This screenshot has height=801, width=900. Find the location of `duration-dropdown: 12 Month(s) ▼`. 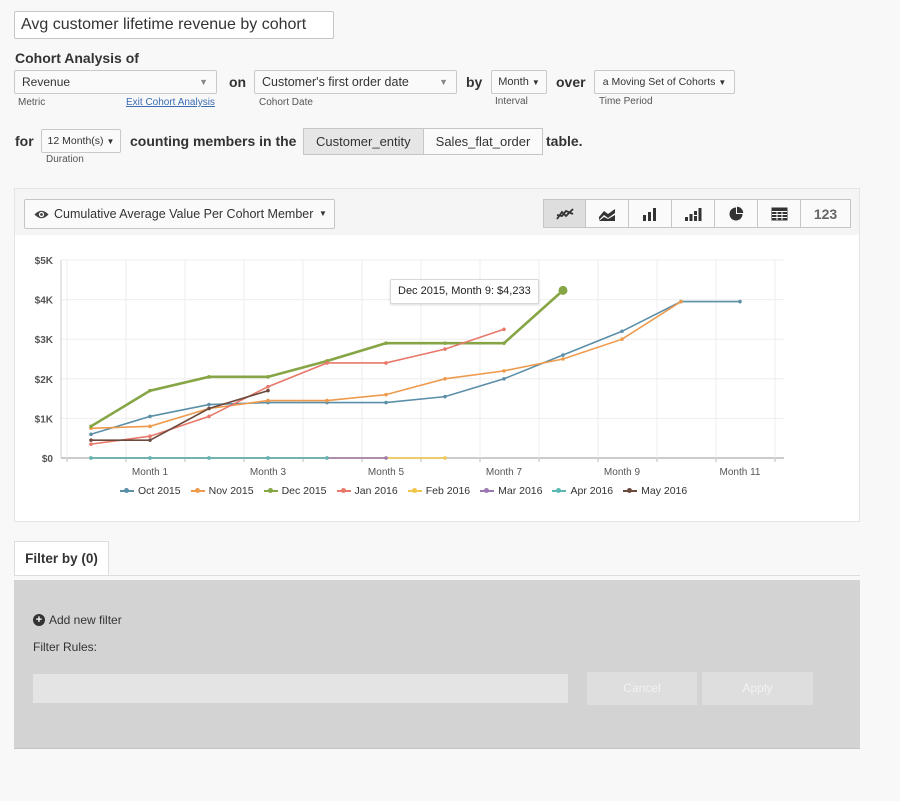

duration-dropdown: 12 Month(s) ▼ is located at coordinates (81, 141).